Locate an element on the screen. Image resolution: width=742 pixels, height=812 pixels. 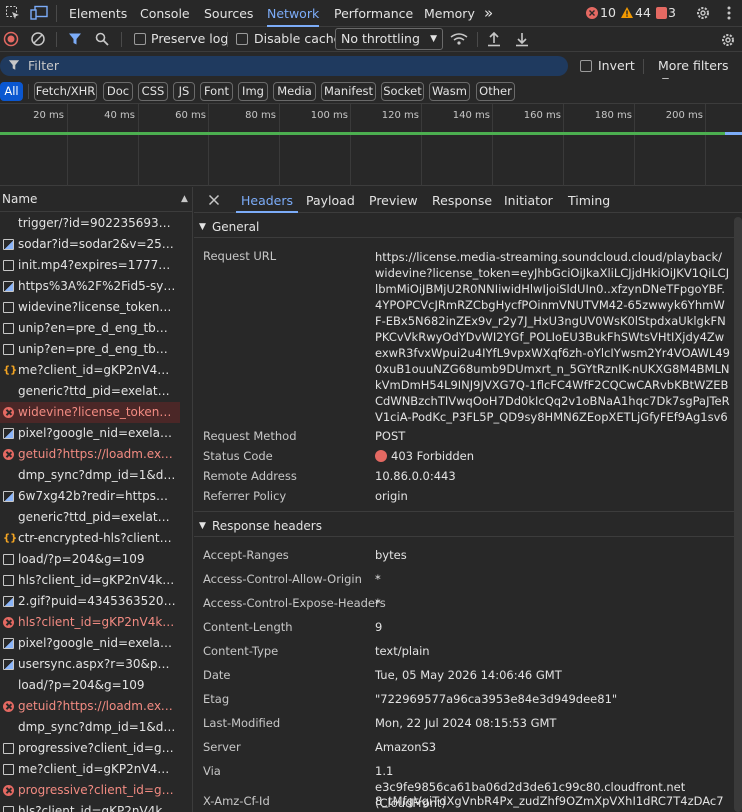
filter-icon is located at coordinates (14, 66).